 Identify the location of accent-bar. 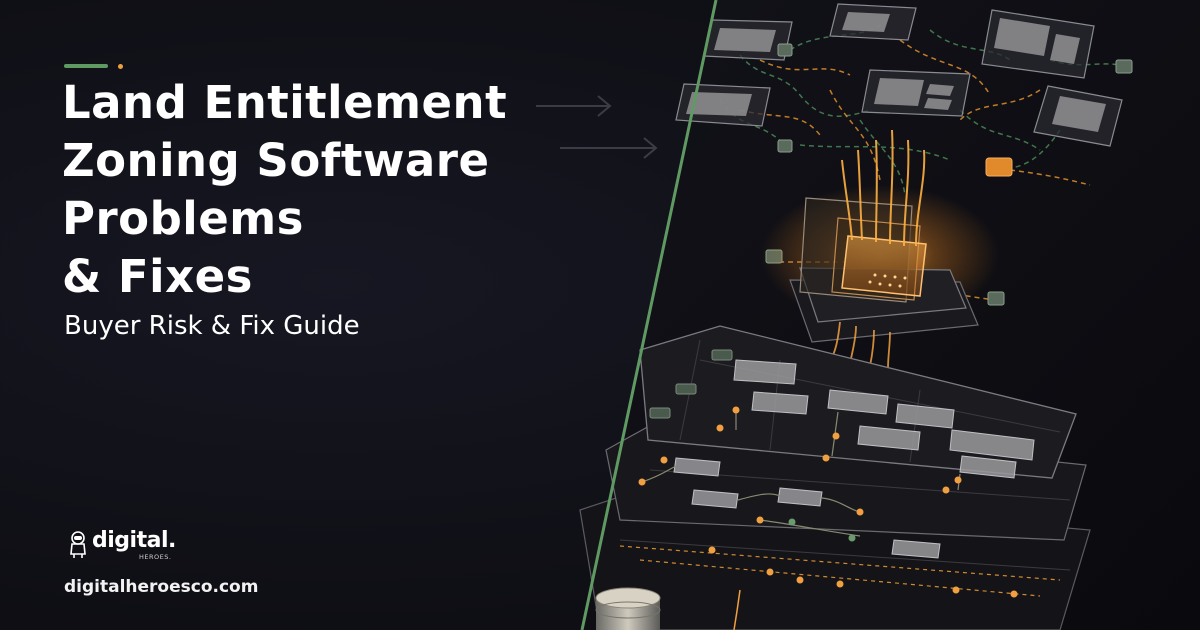
(86, 66).